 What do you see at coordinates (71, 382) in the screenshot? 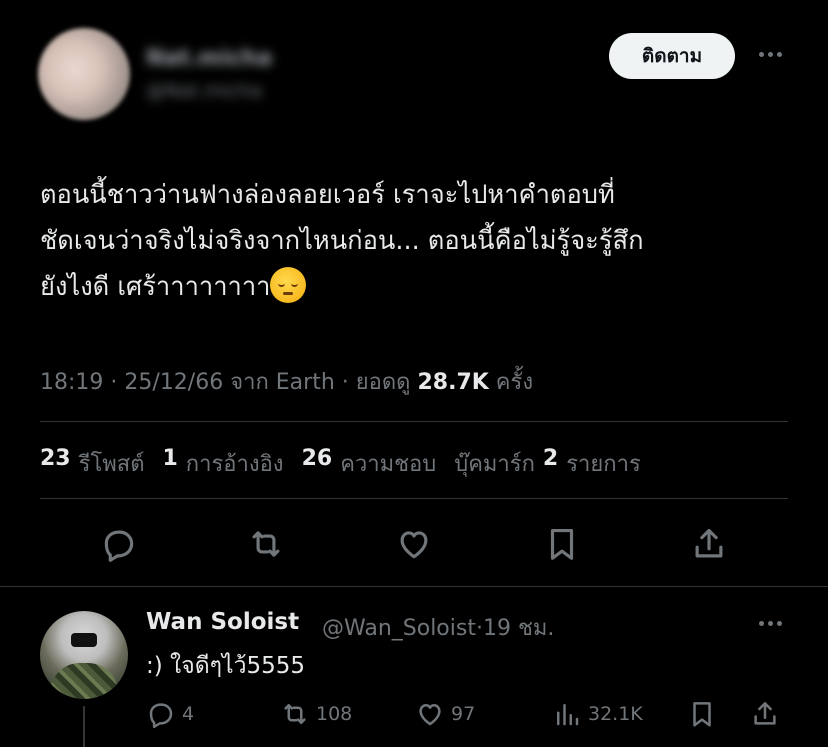
I see `tweet-time: 18:19` at bounding box center [71, 382].